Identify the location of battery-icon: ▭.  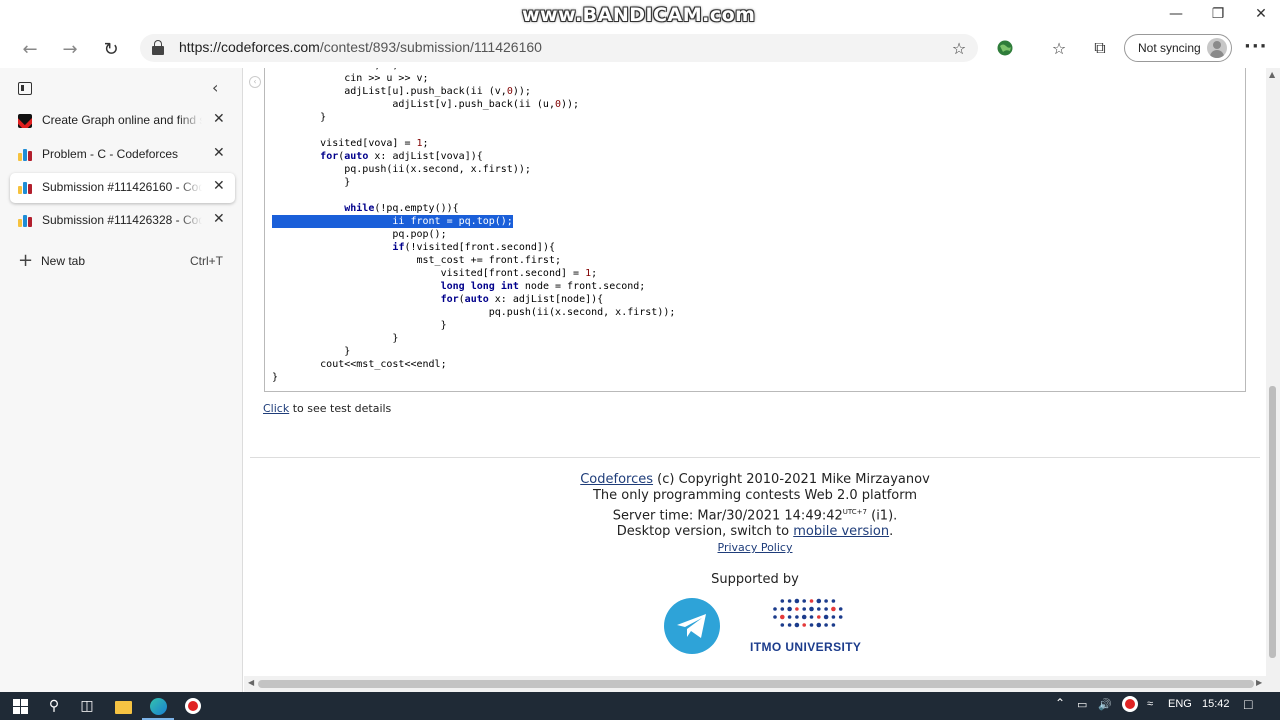
(1082, 704).